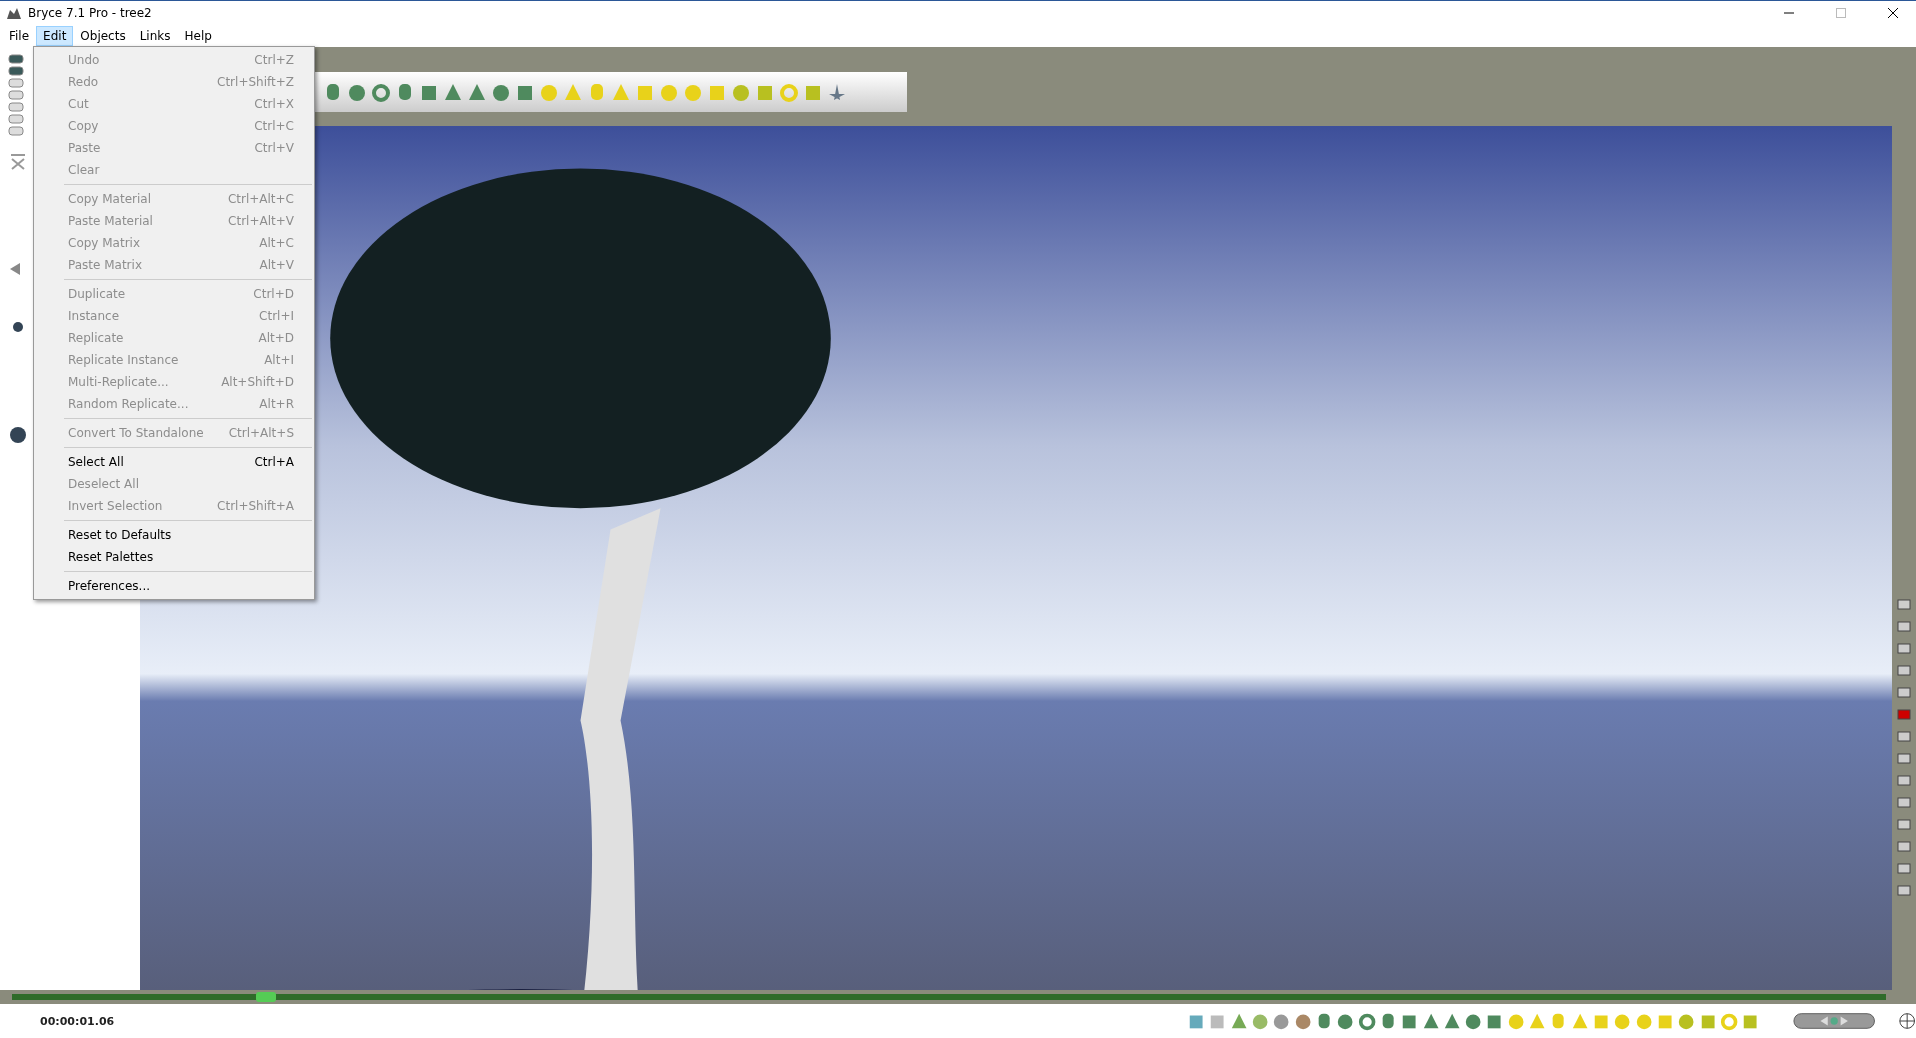 The image size is (1916, 1038). Describe the element at coordinates (84, 170) in the screenshot. I see `menu-entry-label: Clear` at that location.